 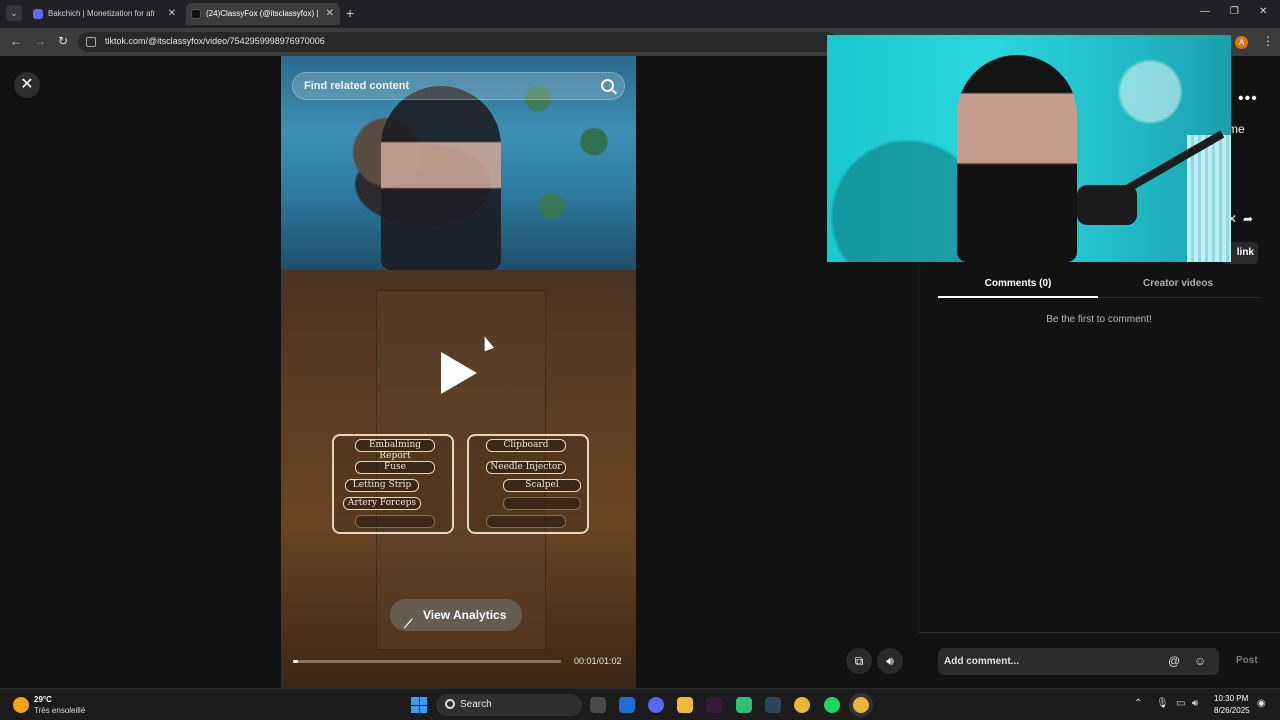 What do you see at coordinates (1174, 661) in the screenshot?
I see `mention-icon: @` at bounding box center [1174, 661].